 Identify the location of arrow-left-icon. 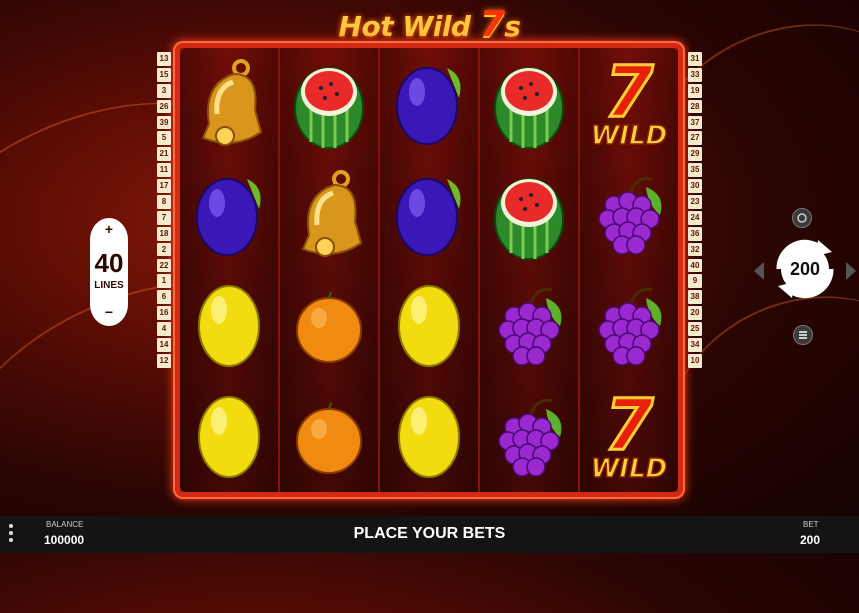
(759, 271).